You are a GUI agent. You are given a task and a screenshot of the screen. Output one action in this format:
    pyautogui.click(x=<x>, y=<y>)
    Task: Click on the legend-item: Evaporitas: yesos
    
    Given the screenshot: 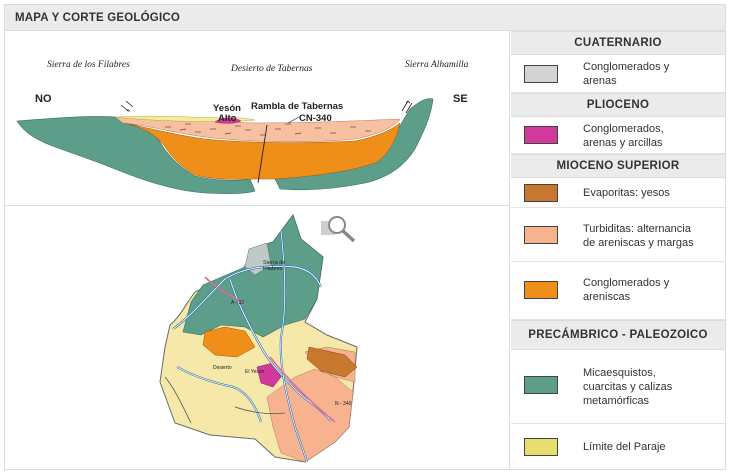 What is the action you would take?
    pyautogui.click(x=618, y=193)
    